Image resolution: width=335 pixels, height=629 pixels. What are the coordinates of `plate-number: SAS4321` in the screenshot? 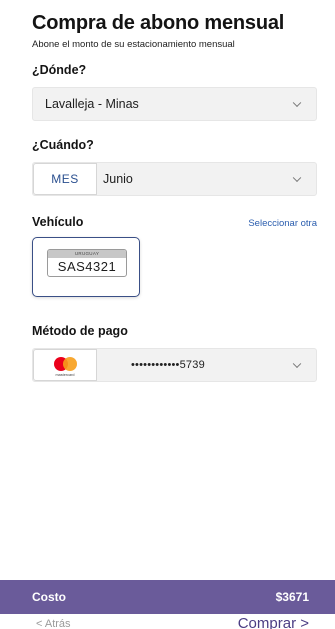 It's located at (87, 266).